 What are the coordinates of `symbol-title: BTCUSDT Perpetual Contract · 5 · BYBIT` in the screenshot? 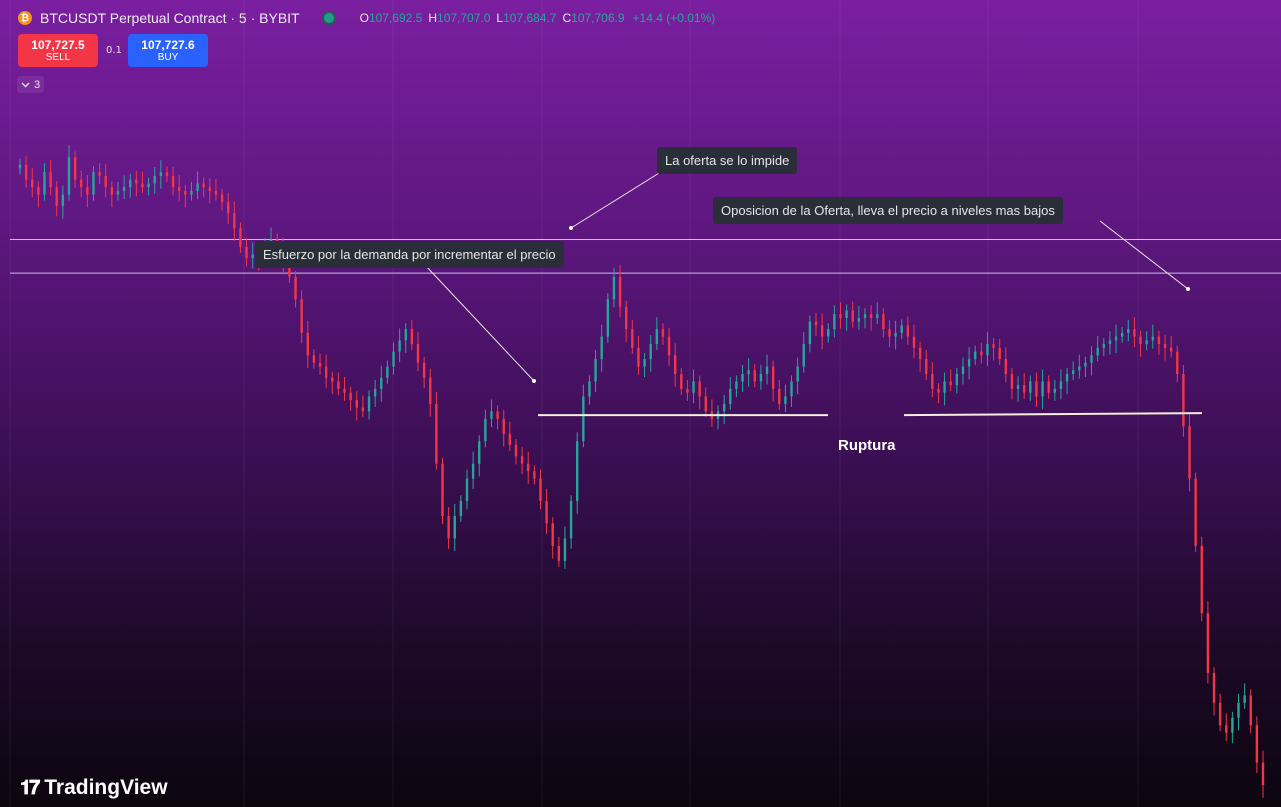 It's located at (170, 18).